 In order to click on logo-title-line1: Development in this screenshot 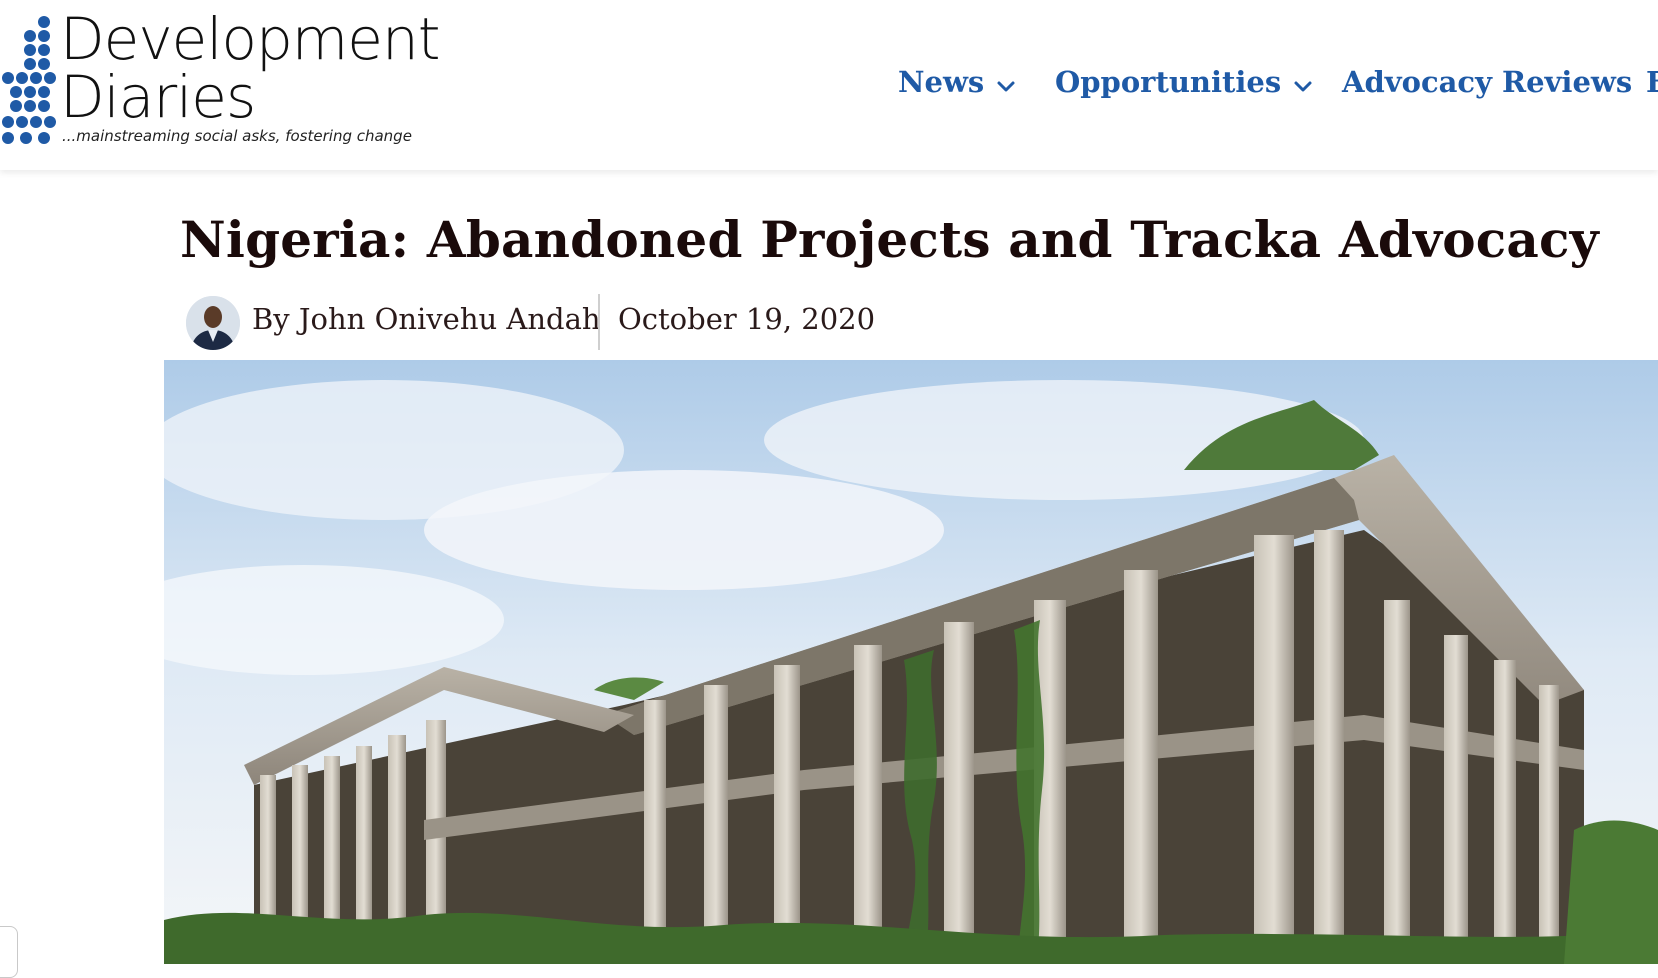, I will do `click(250, 39)`.